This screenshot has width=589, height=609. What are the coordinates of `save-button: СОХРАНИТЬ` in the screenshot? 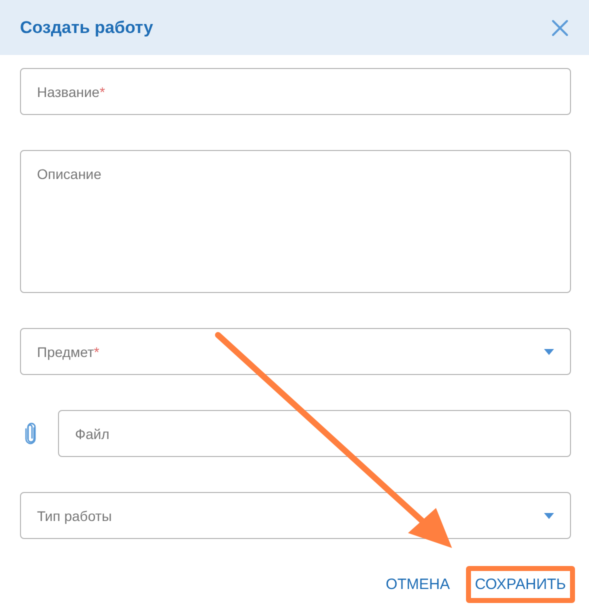 It's located at (520, 584).